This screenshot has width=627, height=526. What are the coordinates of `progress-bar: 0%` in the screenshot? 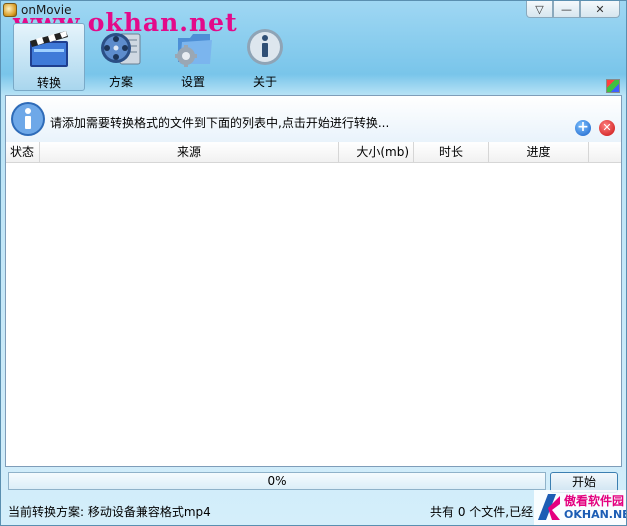 It's located at (277, 481).